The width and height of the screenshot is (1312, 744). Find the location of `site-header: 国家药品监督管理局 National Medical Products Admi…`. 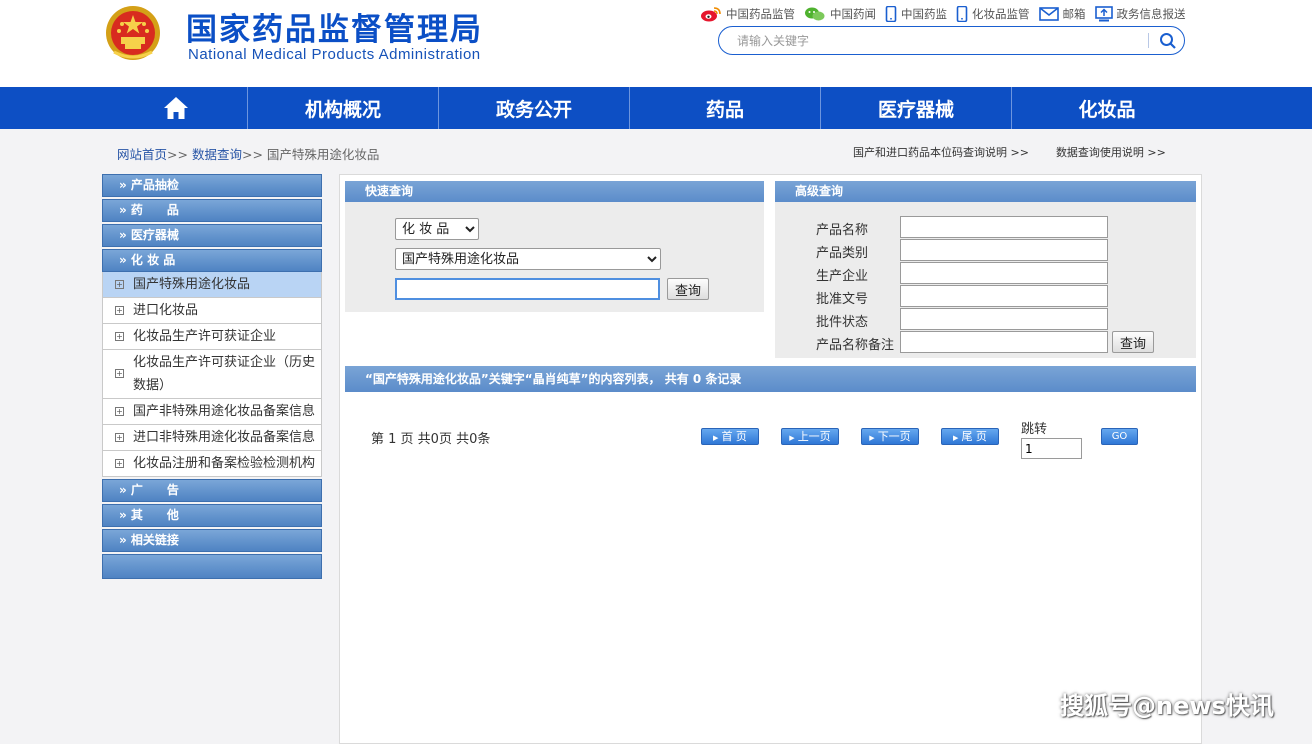

site-header: 国家药品监督管理局 National Medical Products Admi… is located at coordinates (656, 43).